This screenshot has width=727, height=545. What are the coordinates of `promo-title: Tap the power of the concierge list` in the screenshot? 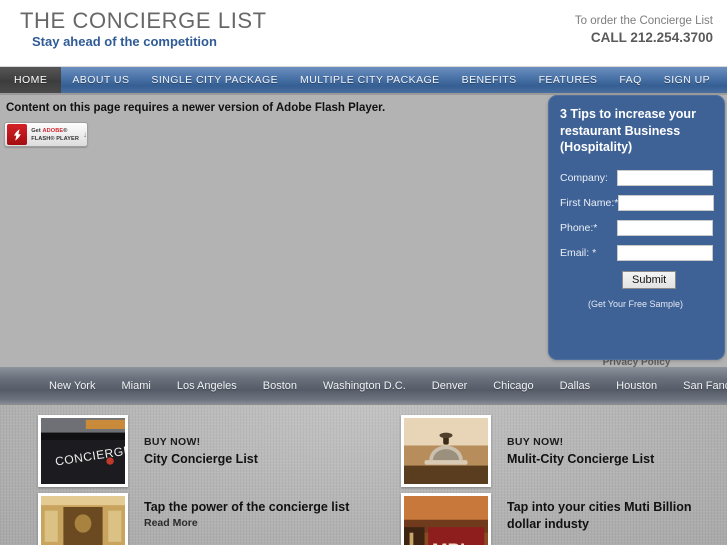 It's located at (247, 507).